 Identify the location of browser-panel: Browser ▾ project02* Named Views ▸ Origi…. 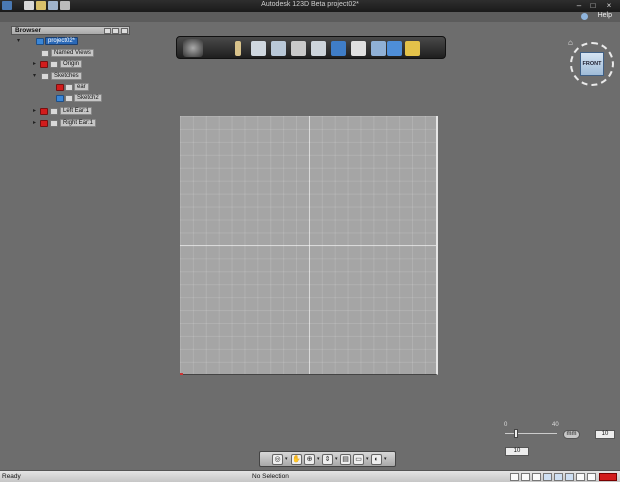
(70, 81).